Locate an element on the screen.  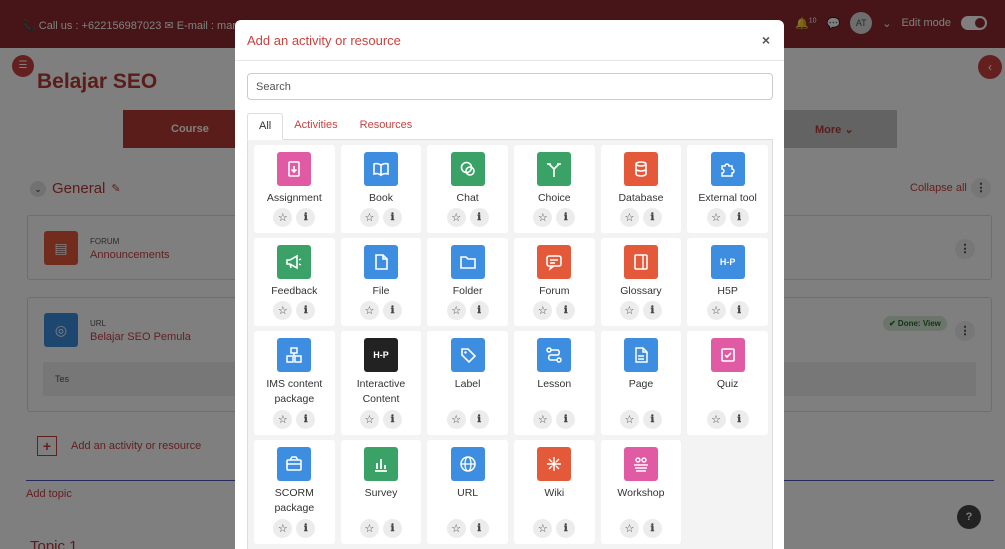
module-label: Lesson is located at coordinates (554, 384).